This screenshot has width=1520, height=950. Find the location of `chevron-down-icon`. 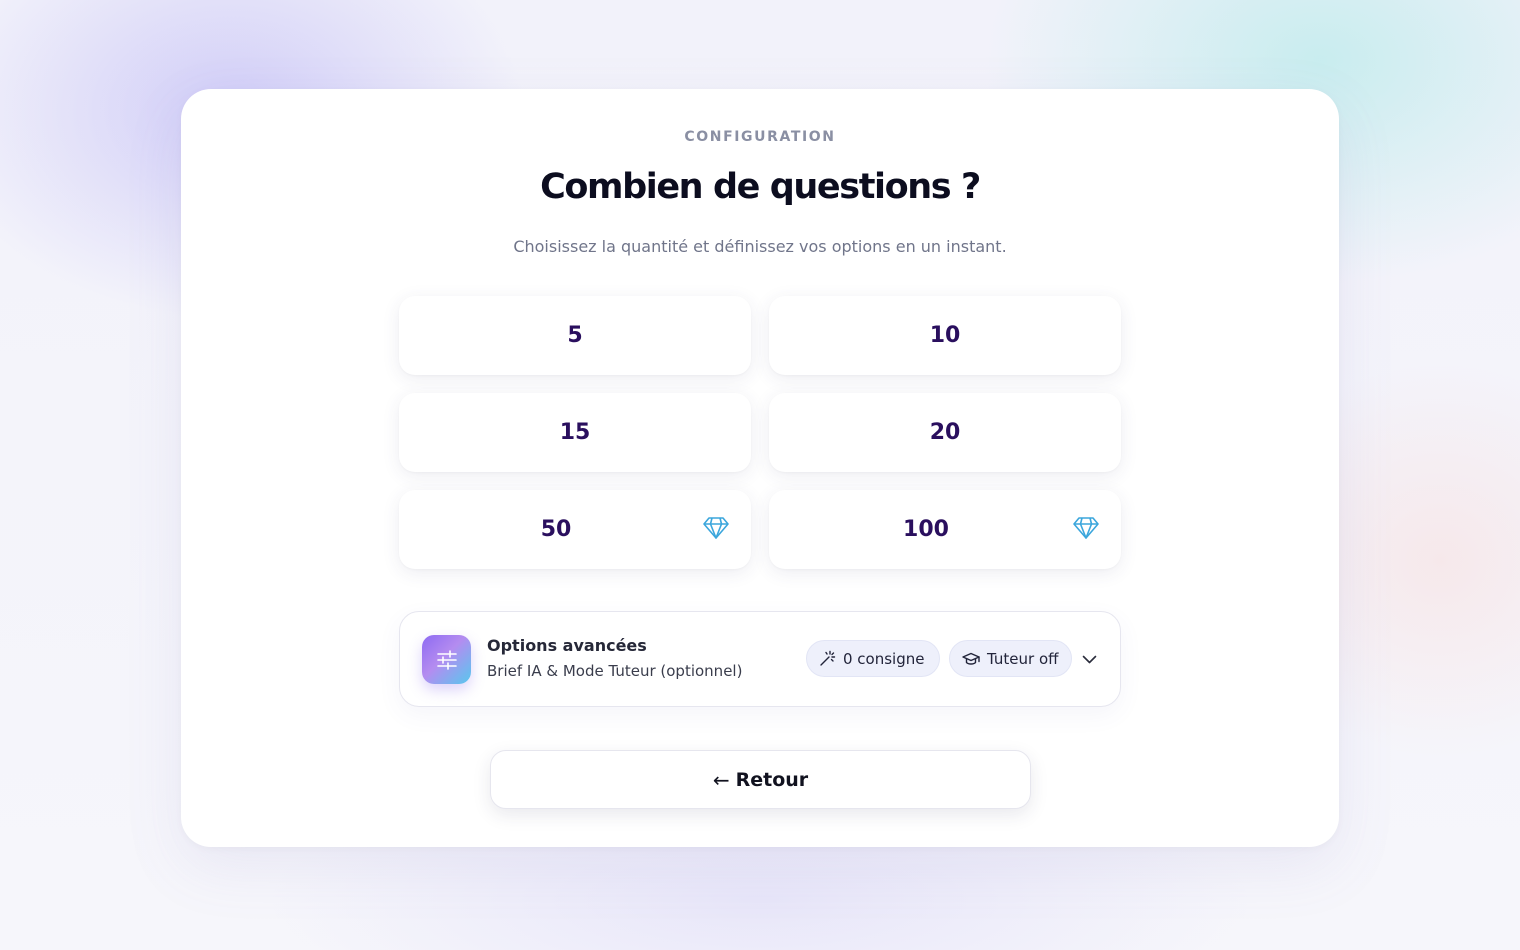

chevron-down-icon is located at coordinates (1089, 659).